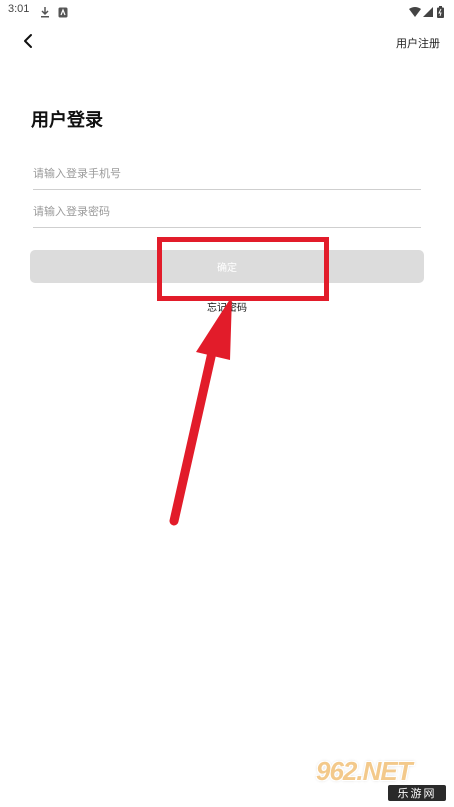  Describe the element at coordinates (428, 12) in the screenshot. I see `signal-icon` at that location.